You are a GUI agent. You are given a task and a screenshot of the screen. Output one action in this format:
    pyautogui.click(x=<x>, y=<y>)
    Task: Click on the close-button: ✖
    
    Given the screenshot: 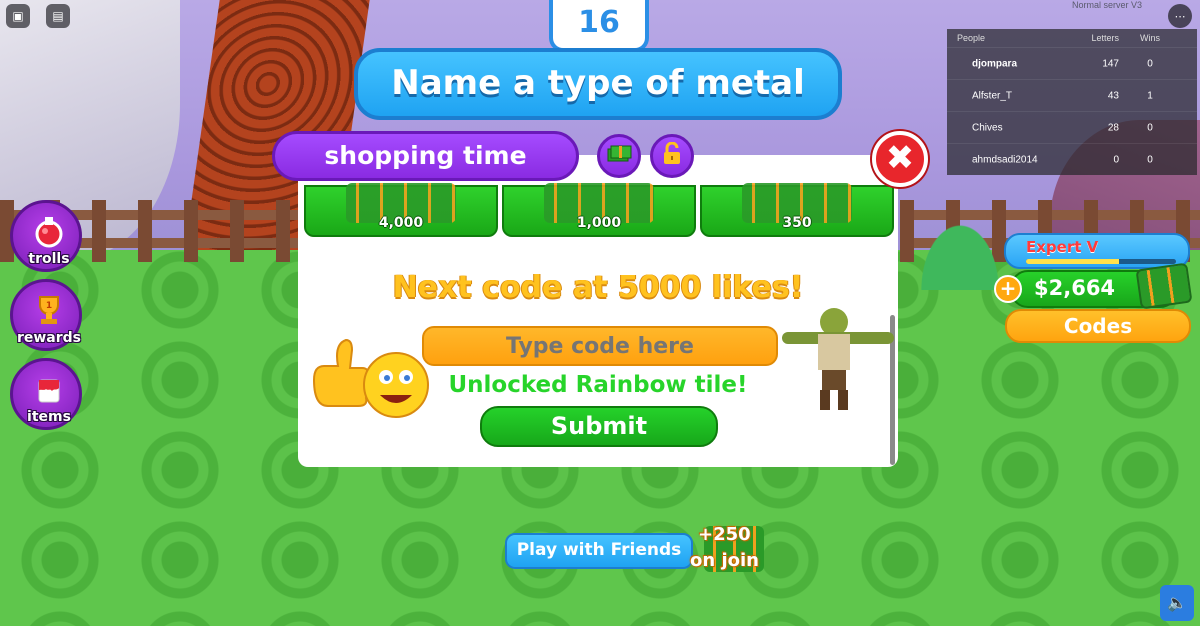 What is the action you would take?
    pyautogui.click(x=900, y=159)
    